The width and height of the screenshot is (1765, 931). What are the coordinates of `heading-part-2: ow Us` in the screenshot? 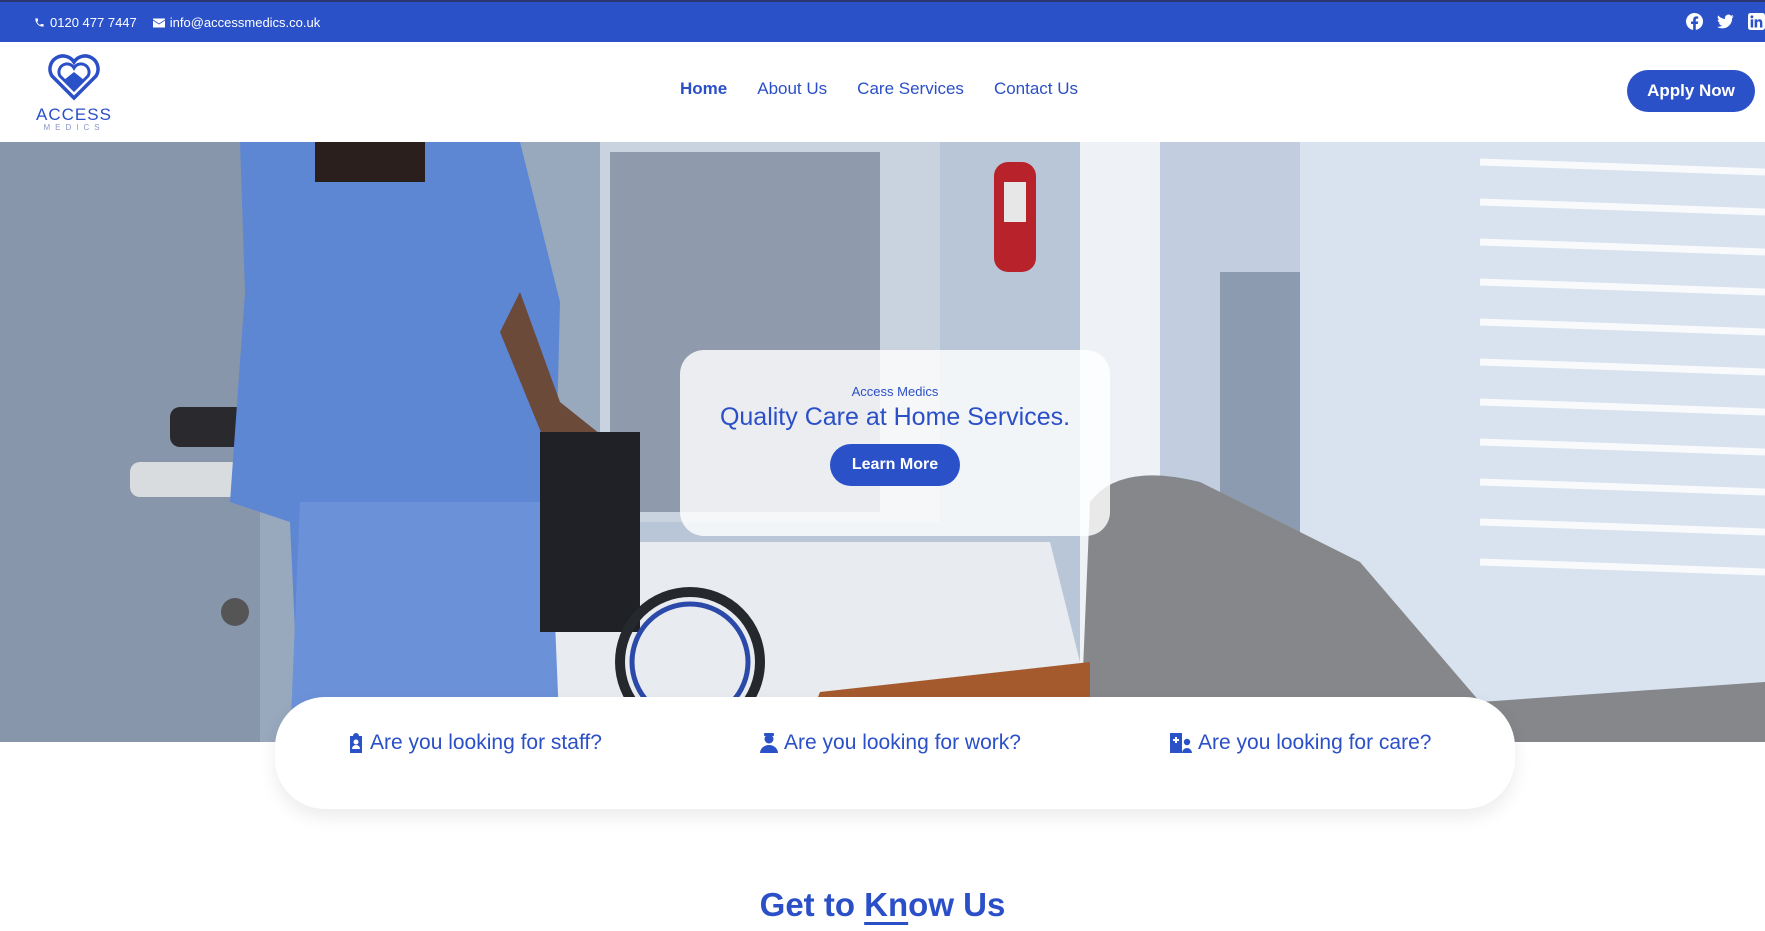 It's located at (957, 904).